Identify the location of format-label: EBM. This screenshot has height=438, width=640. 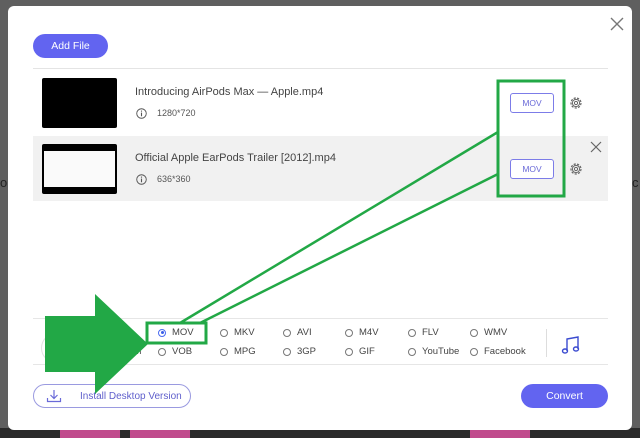
(131, 351).